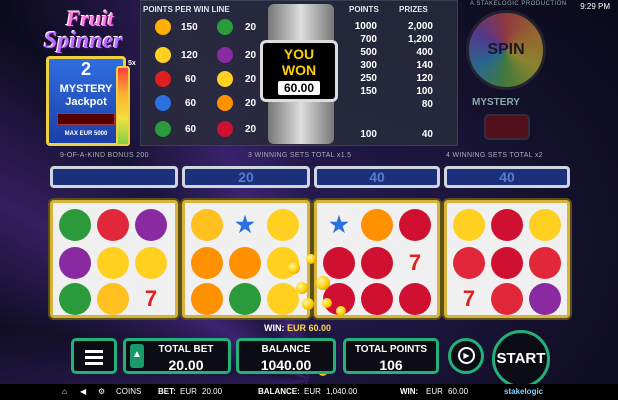  Describe the element at coordinates (391, 365) in the screenshot. I see `total-points-value: 106` at that location.